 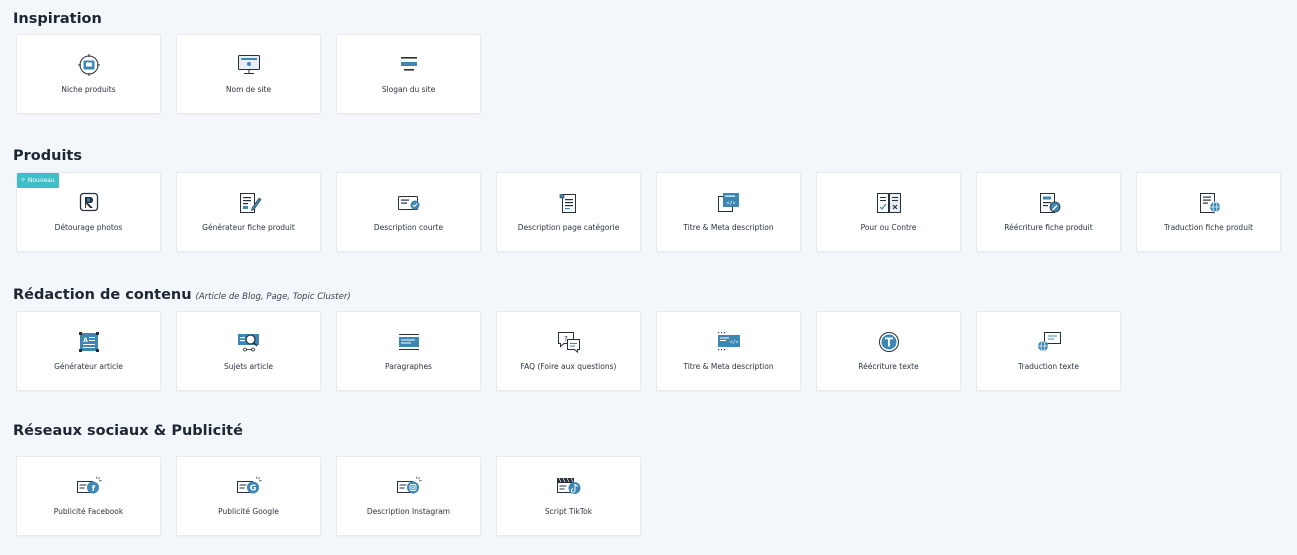 I want to click on category-page-icon, so click(x=569, y=203).